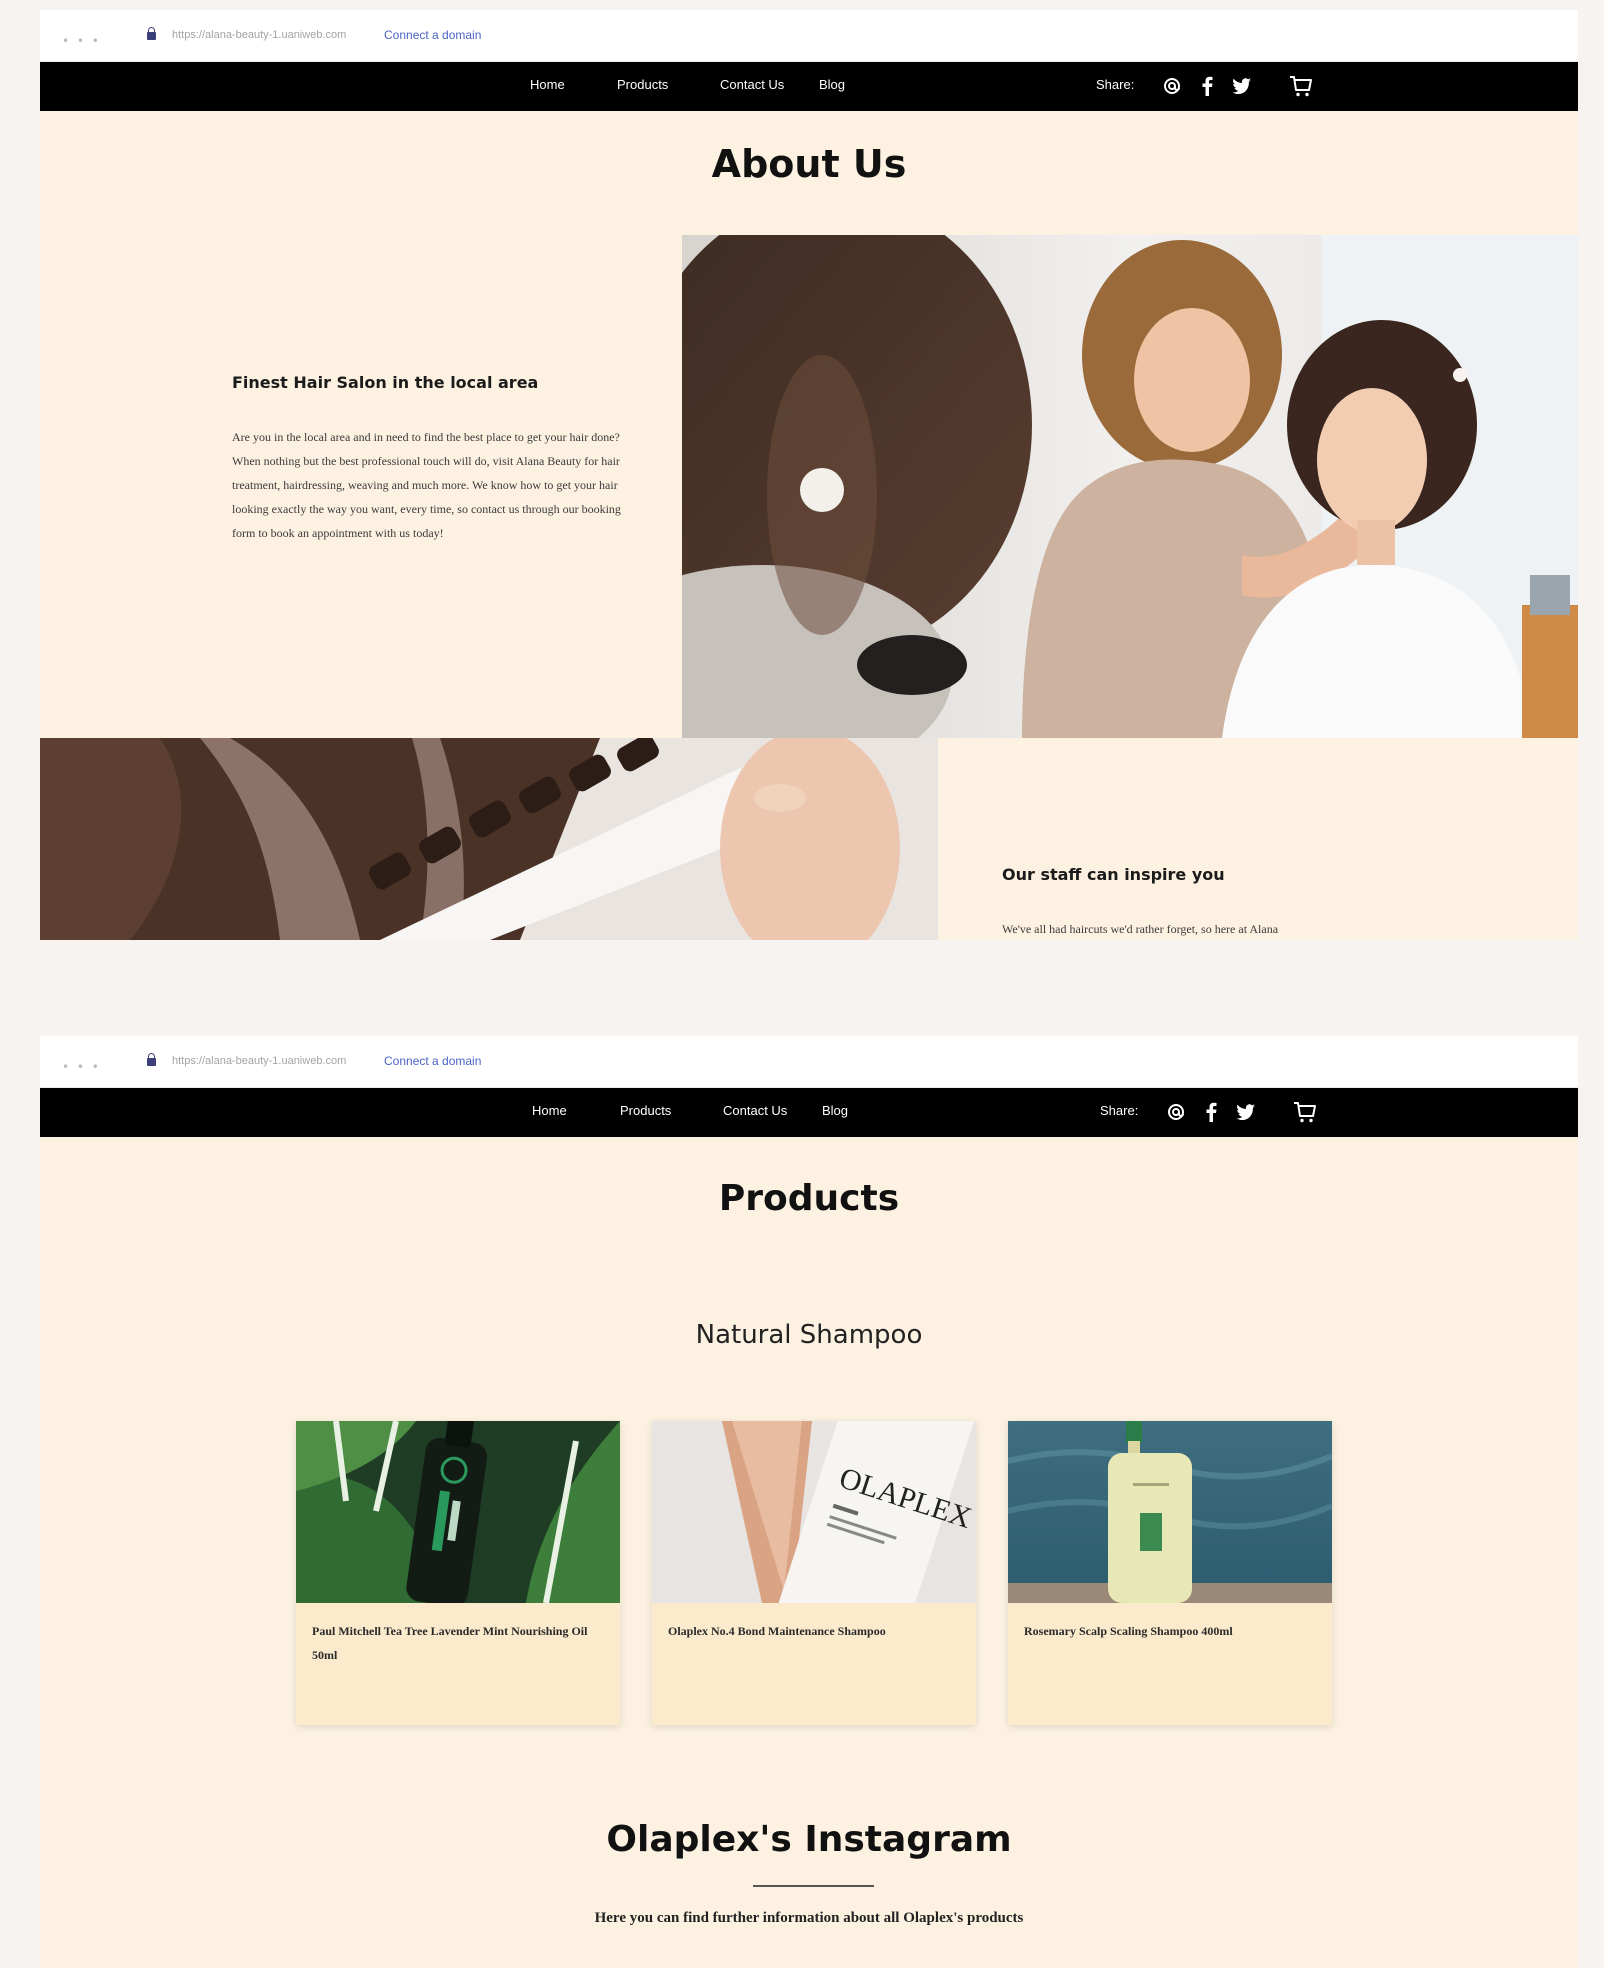 The image size is (1604, 1968). I want to click on product-card: Rosemary Scalp Scaling Shampoo 400ml, so click(1170, 1573).